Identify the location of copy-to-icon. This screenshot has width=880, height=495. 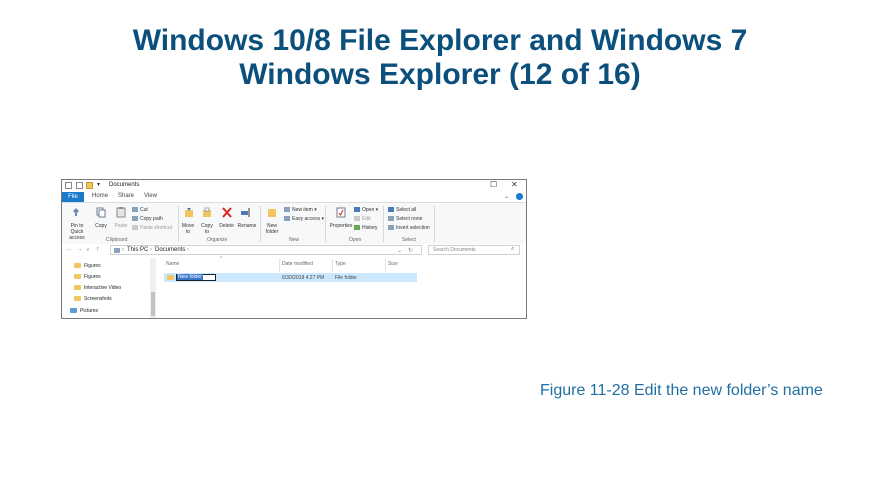
(207, 212).